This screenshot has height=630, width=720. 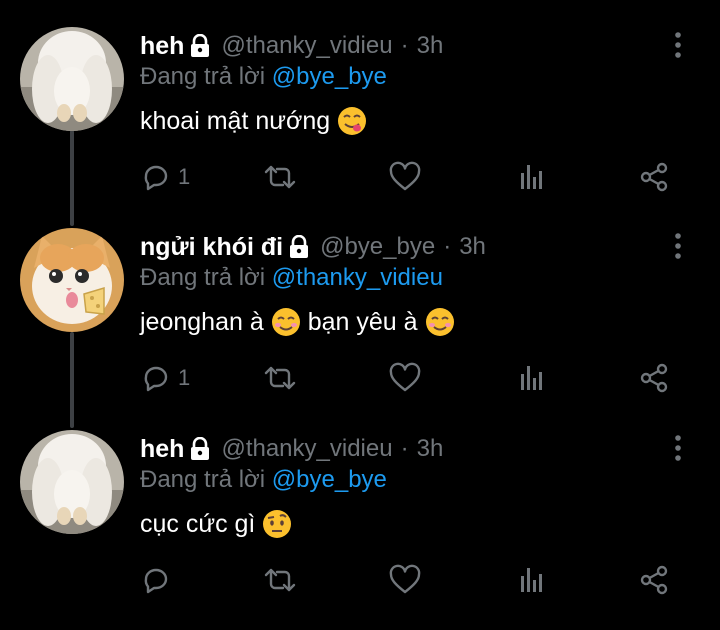 What do you see at coordinates (198, 523) in the screenshot?
I see `tweet-text-segment: cục cức gì` at bounding box center [198, 523].